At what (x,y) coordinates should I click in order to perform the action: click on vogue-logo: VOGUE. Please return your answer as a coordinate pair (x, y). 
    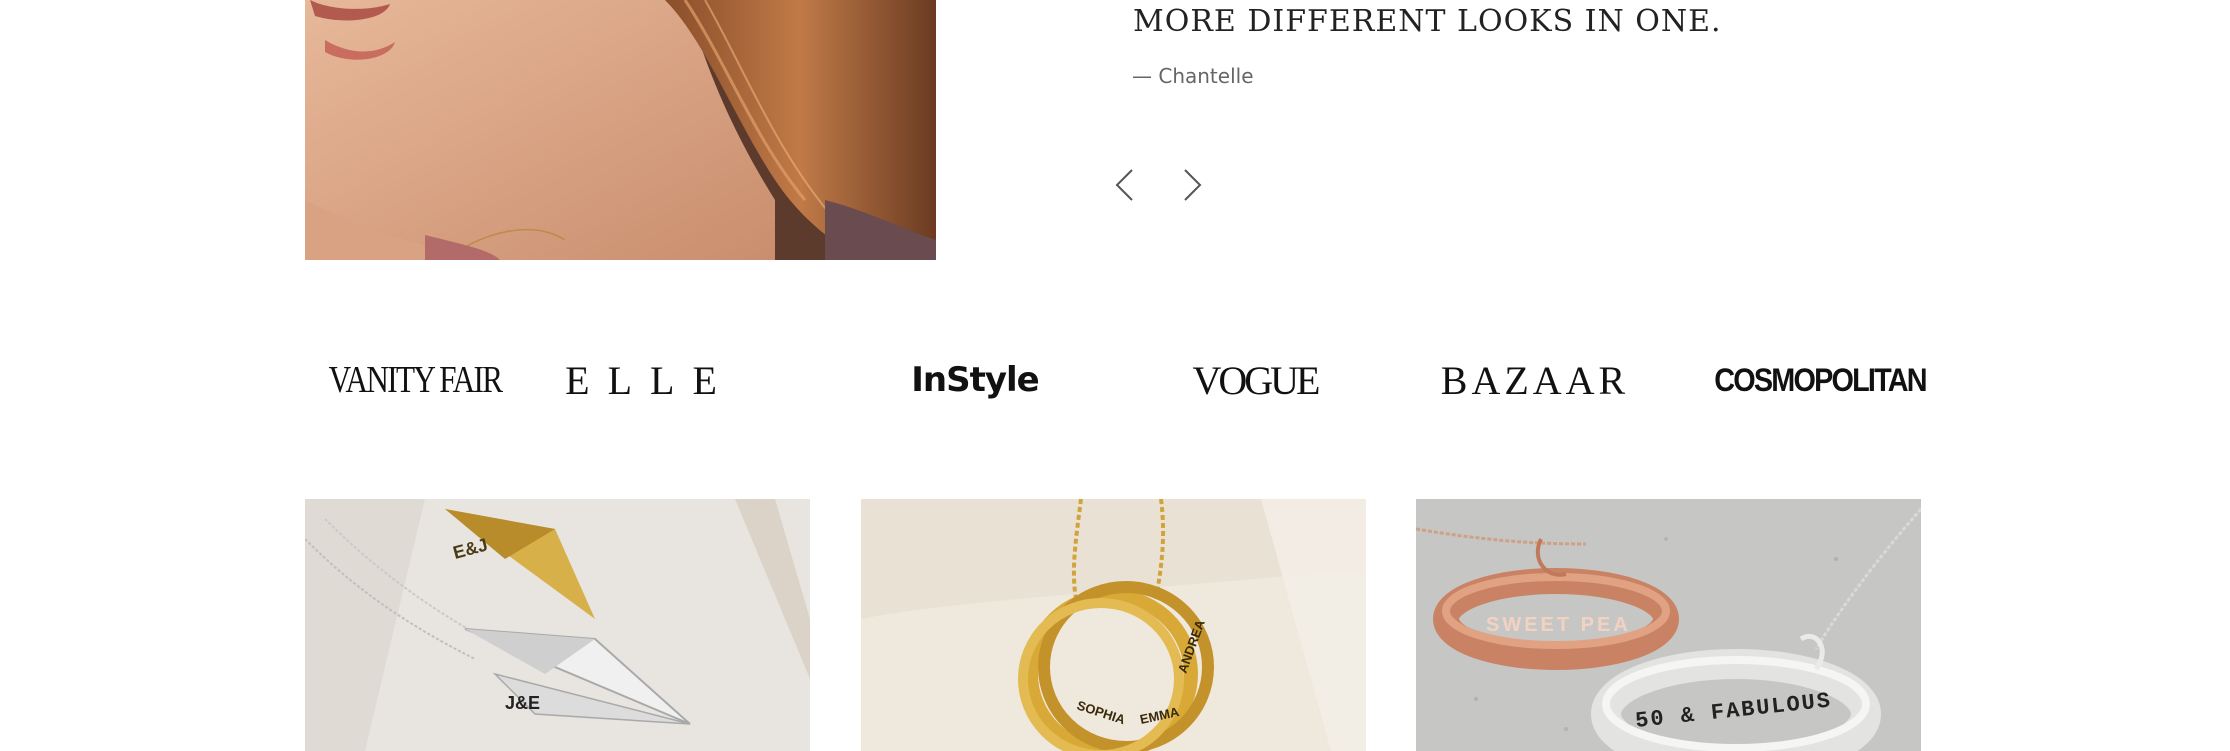
    Looking at the image, I should click on (1256, 380).